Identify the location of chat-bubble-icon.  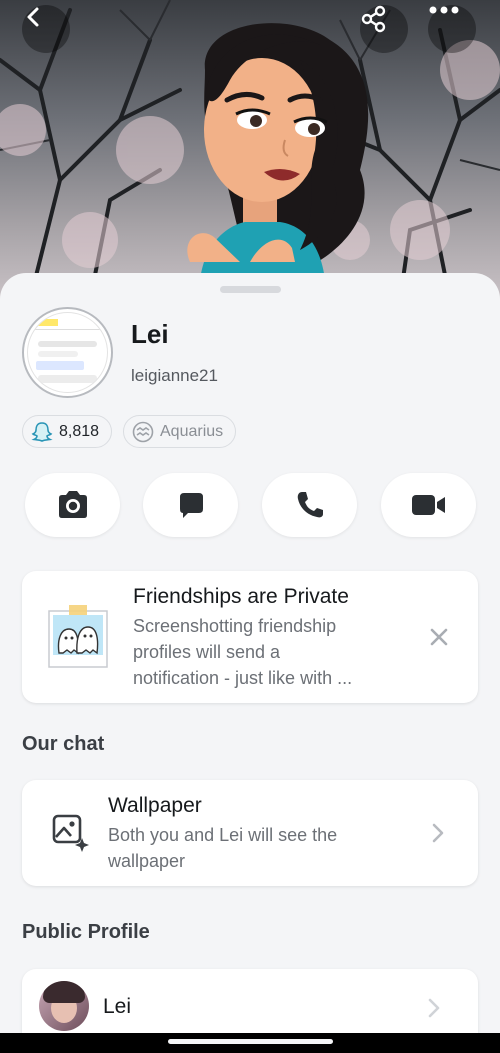
(191, 505).